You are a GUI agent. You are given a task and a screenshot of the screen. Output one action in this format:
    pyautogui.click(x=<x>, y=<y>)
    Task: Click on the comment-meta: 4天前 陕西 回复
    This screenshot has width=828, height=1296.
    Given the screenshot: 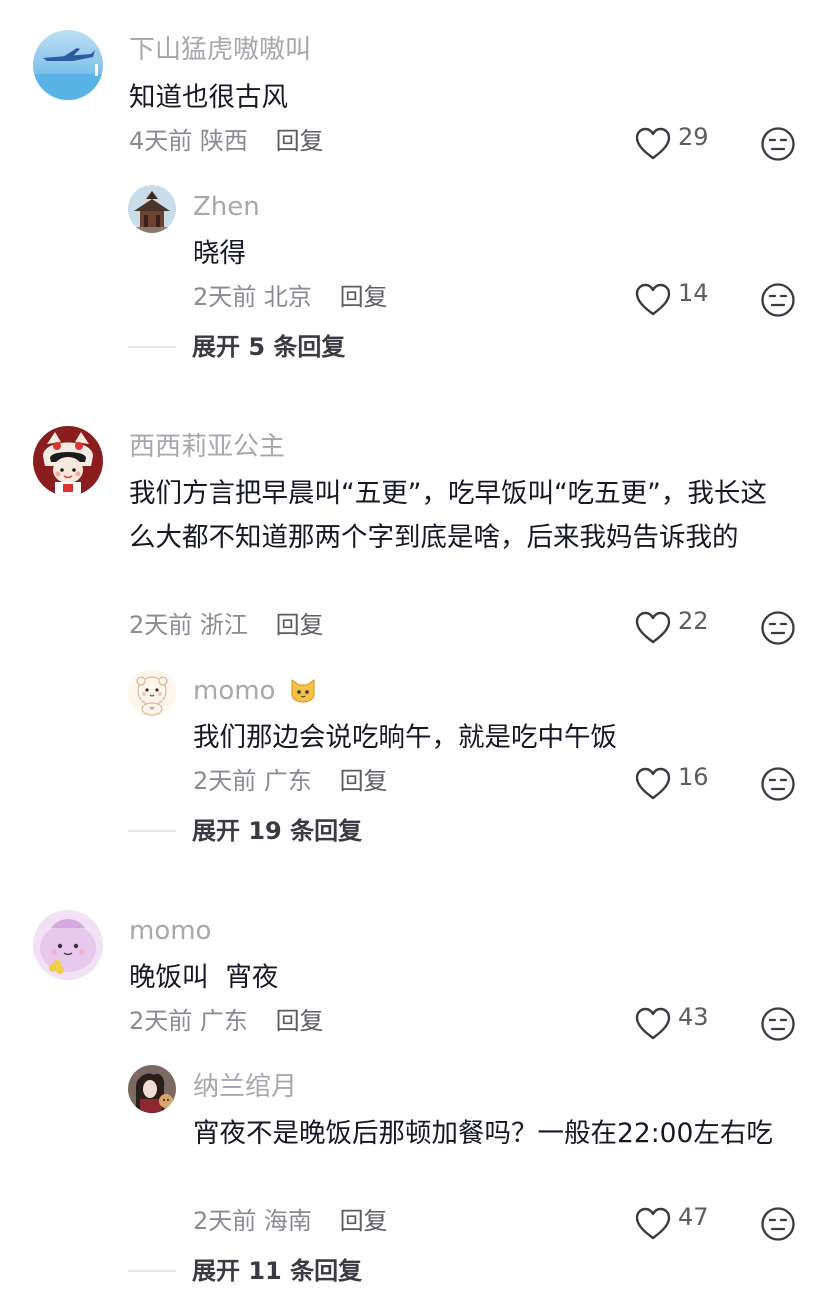 What is the action you would take?
    pyautogui.click(x=226, y=141)
    